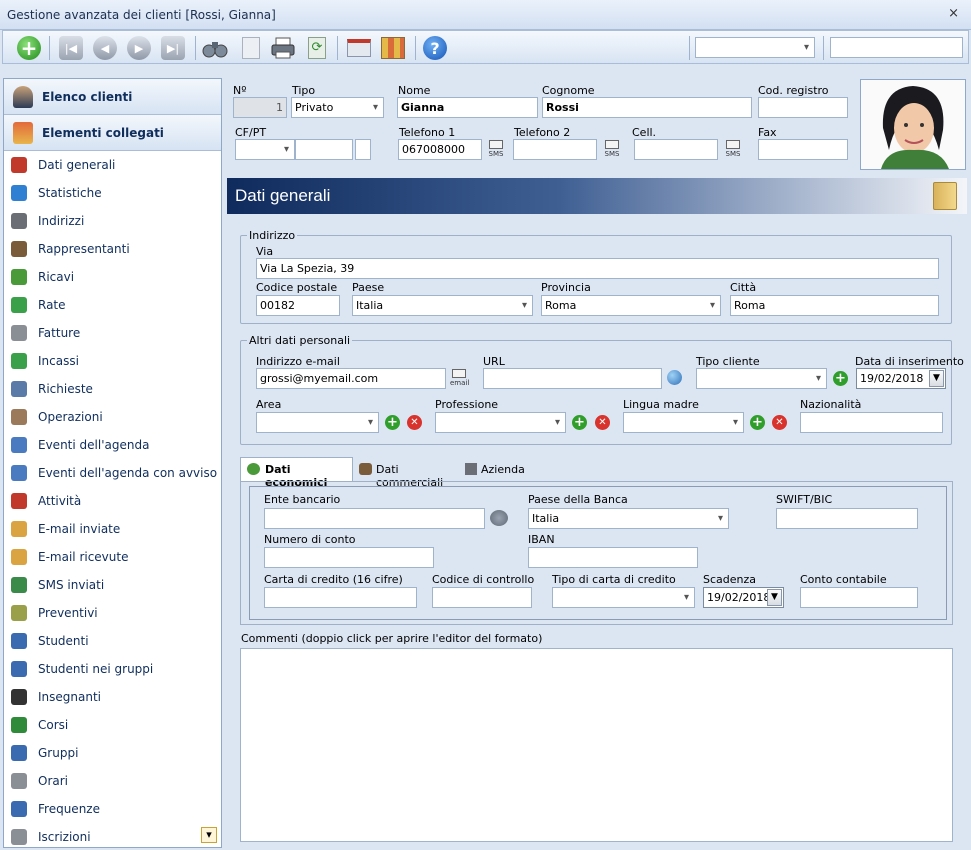 This screenshot has height=850, width=971. I want to click on sidebar-item-gruppi: Gruppi, so click(112, 753).